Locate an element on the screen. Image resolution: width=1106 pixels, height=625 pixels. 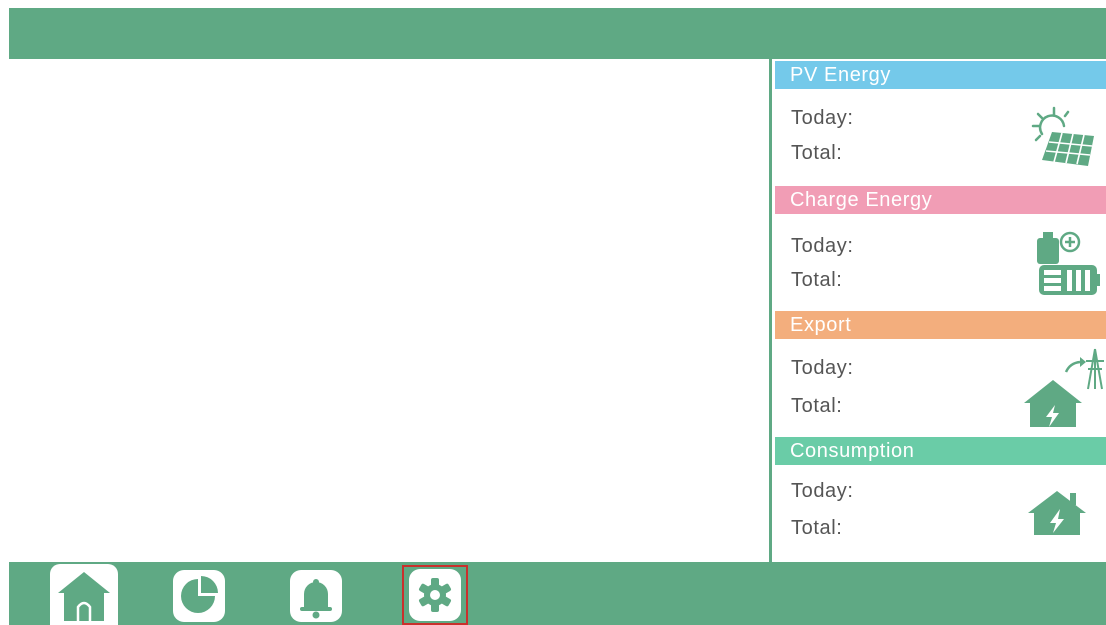
export-today-label: Today: is located at coordinates (822, 368).